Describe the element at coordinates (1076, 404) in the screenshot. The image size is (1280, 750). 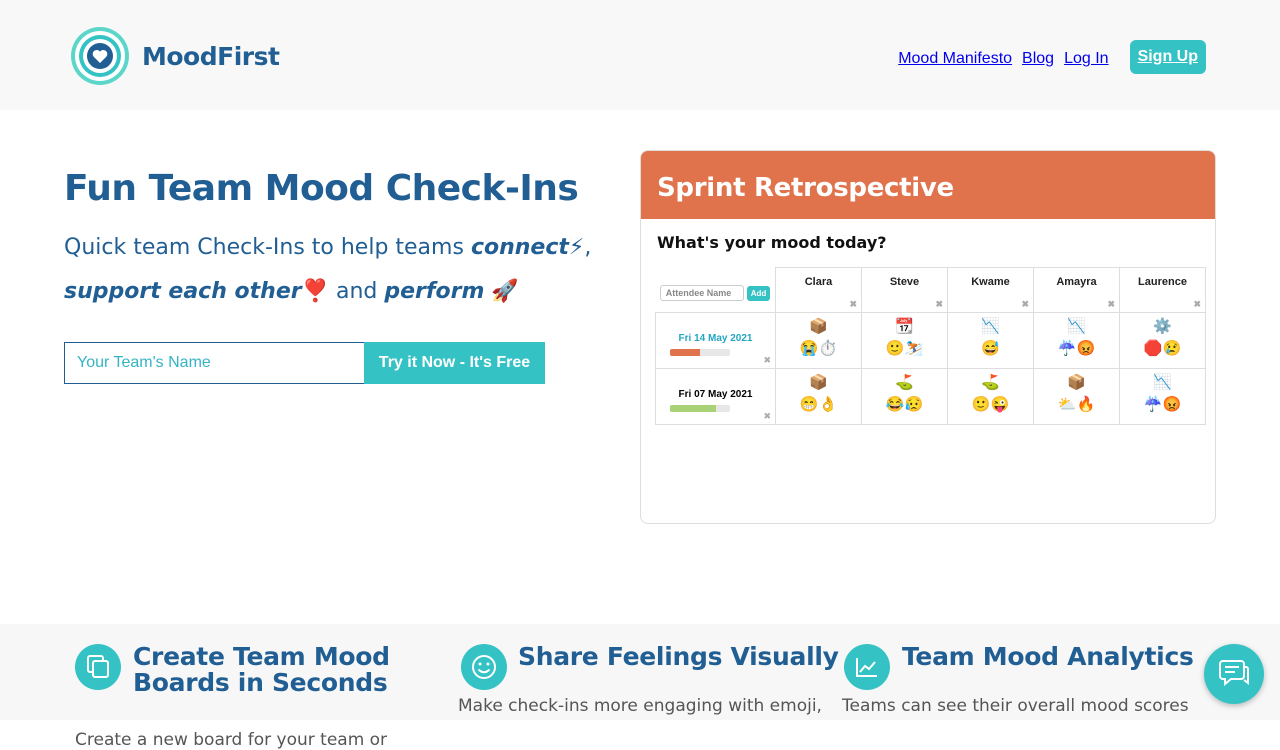
I see `mood-emoji-bottom: ⛅🔥` at that location.